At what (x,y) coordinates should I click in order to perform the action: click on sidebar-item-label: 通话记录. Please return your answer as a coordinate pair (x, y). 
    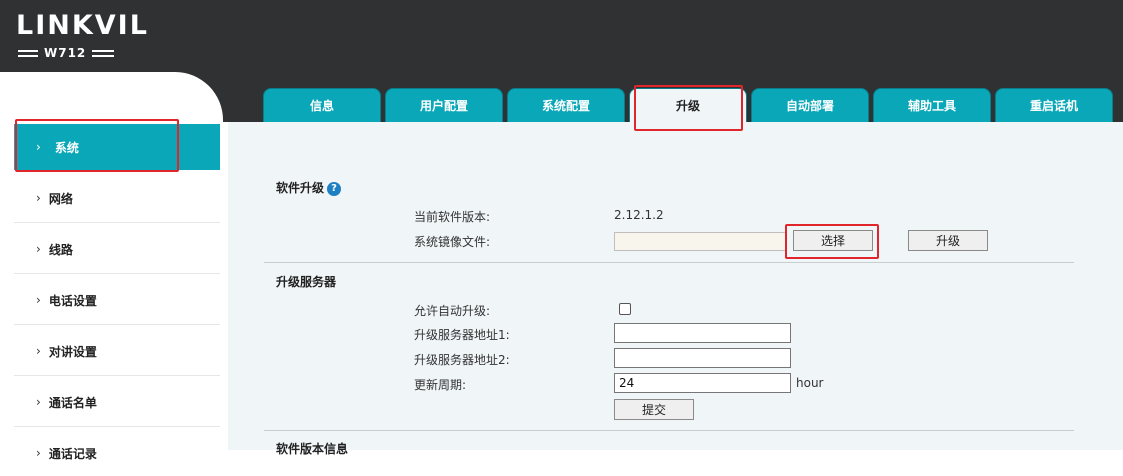
    Looking at the image, I should click on (72, 453).